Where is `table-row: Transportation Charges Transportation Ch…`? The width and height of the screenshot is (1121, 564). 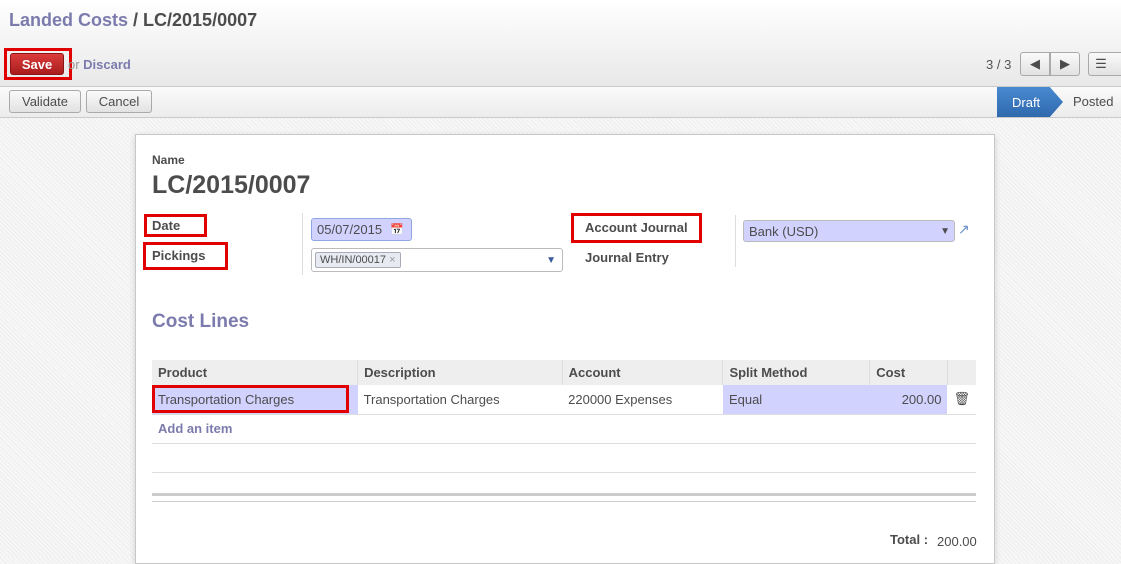
table-row: Transportation Charges Transportation Ch… is located at coordinates (564, 400).